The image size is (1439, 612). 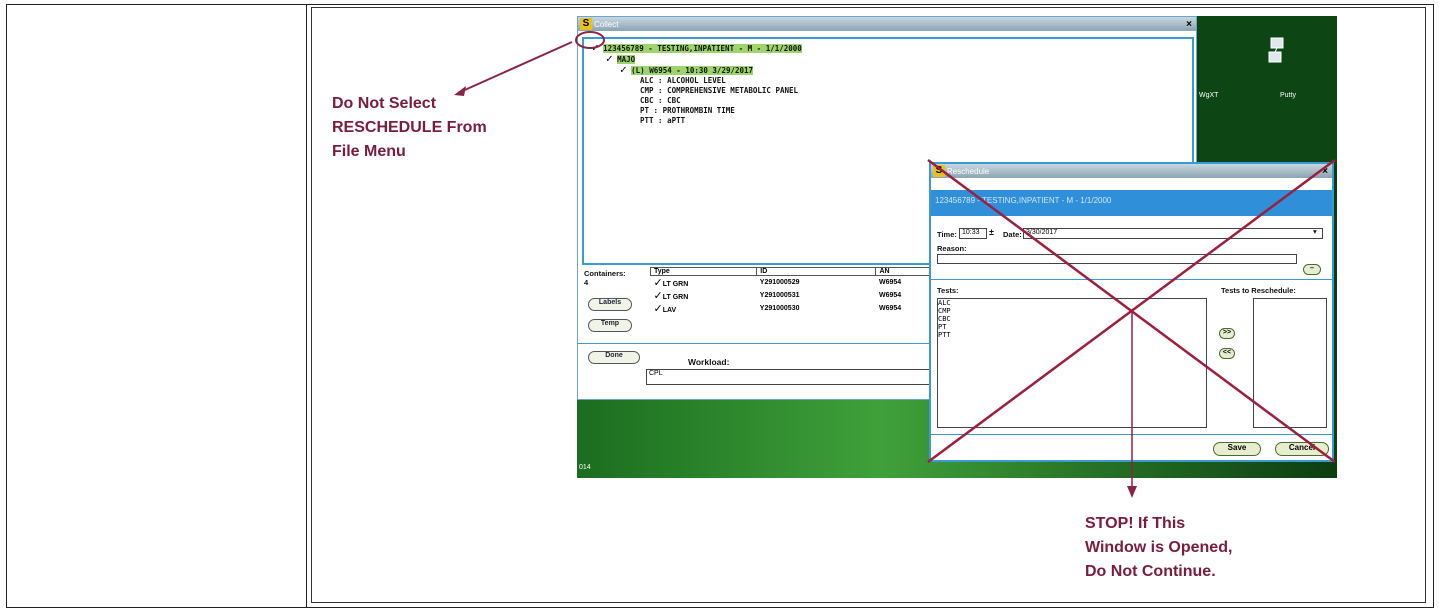 What do you see at coordinates (1258, 290) in the screenshot?
I see `tests-to-reschedule-label: Tests to Reschedule:` at bounding box center [1258, 290].